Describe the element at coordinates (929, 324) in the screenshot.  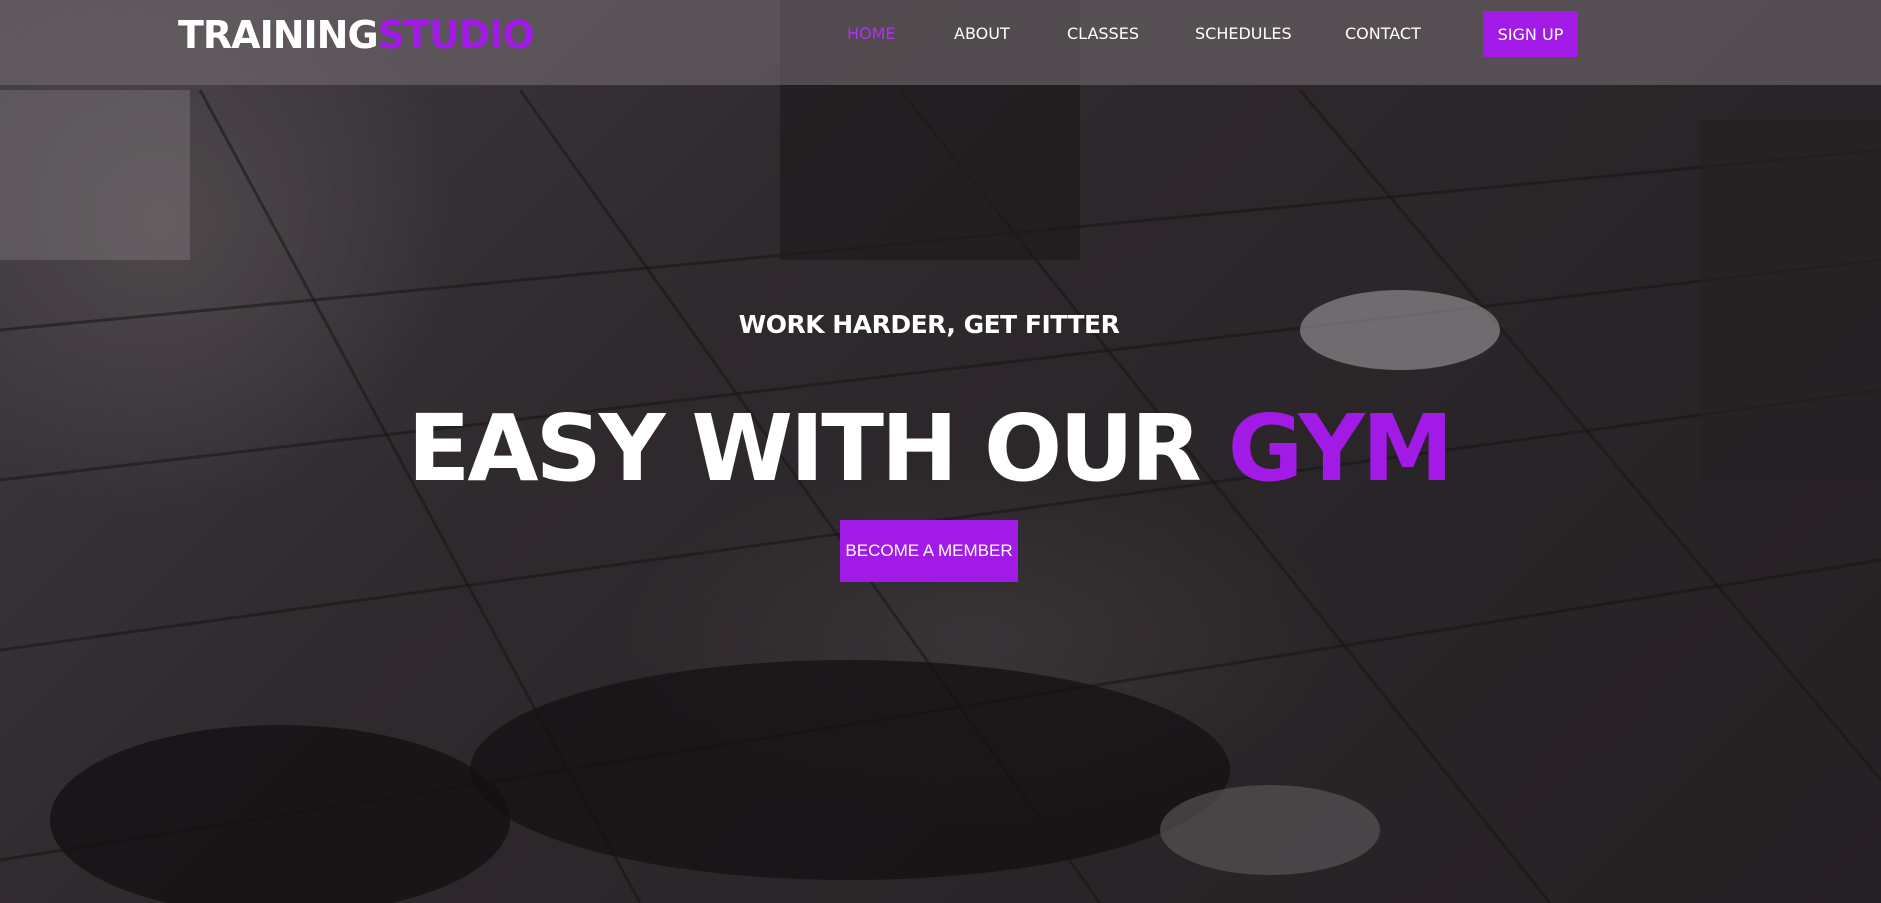
I see `hero-subtitle: WORK HARDER, GET FITTER` at that location.